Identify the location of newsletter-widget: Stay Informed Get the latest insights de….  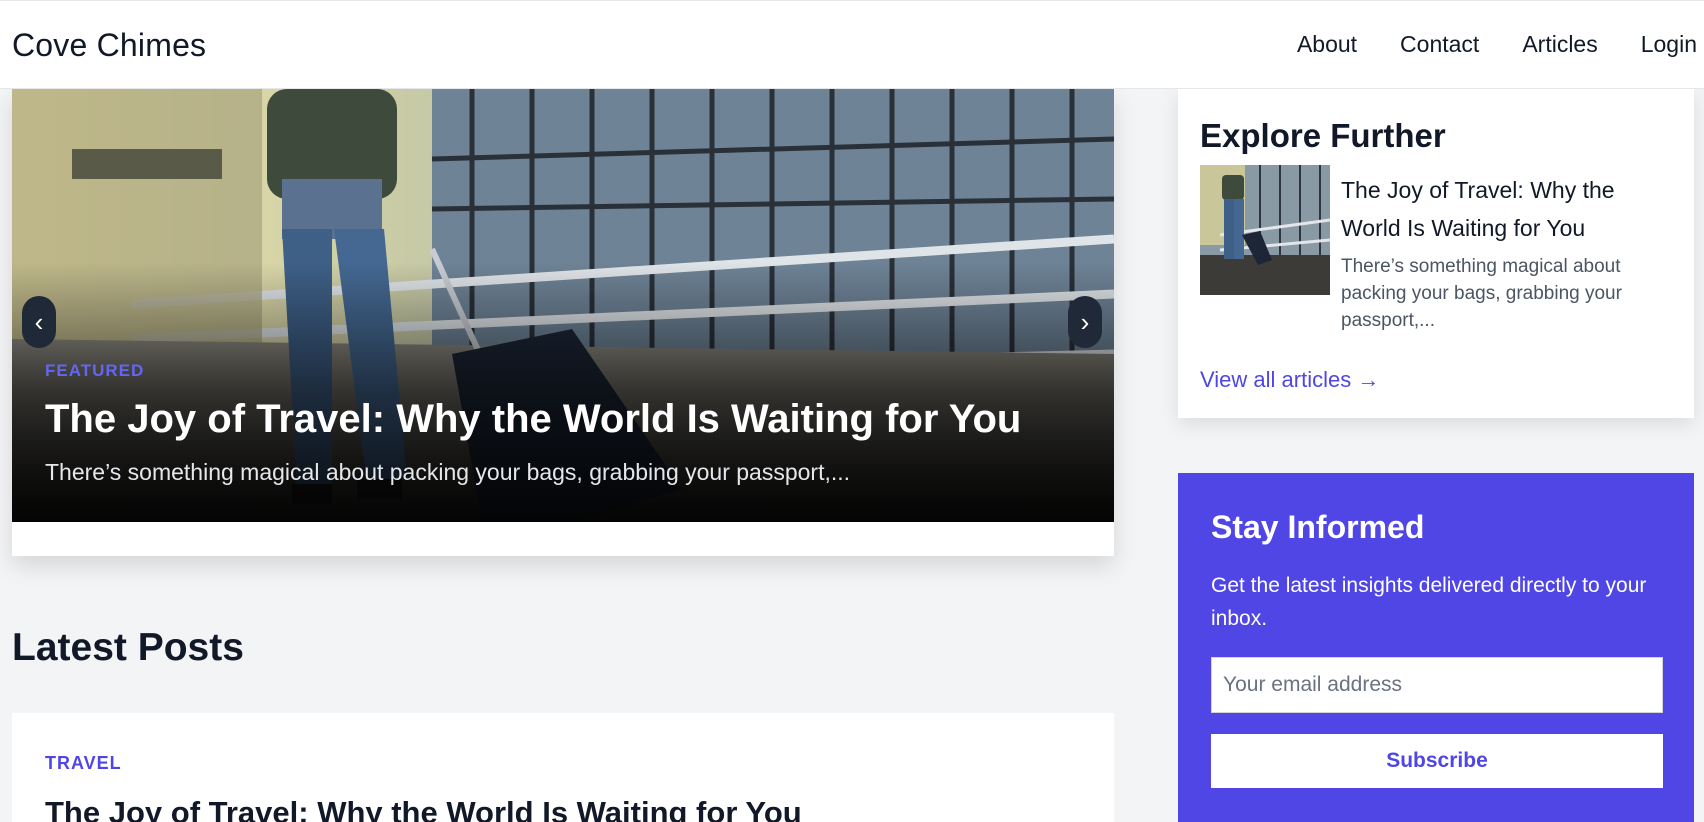
(1436, 647).